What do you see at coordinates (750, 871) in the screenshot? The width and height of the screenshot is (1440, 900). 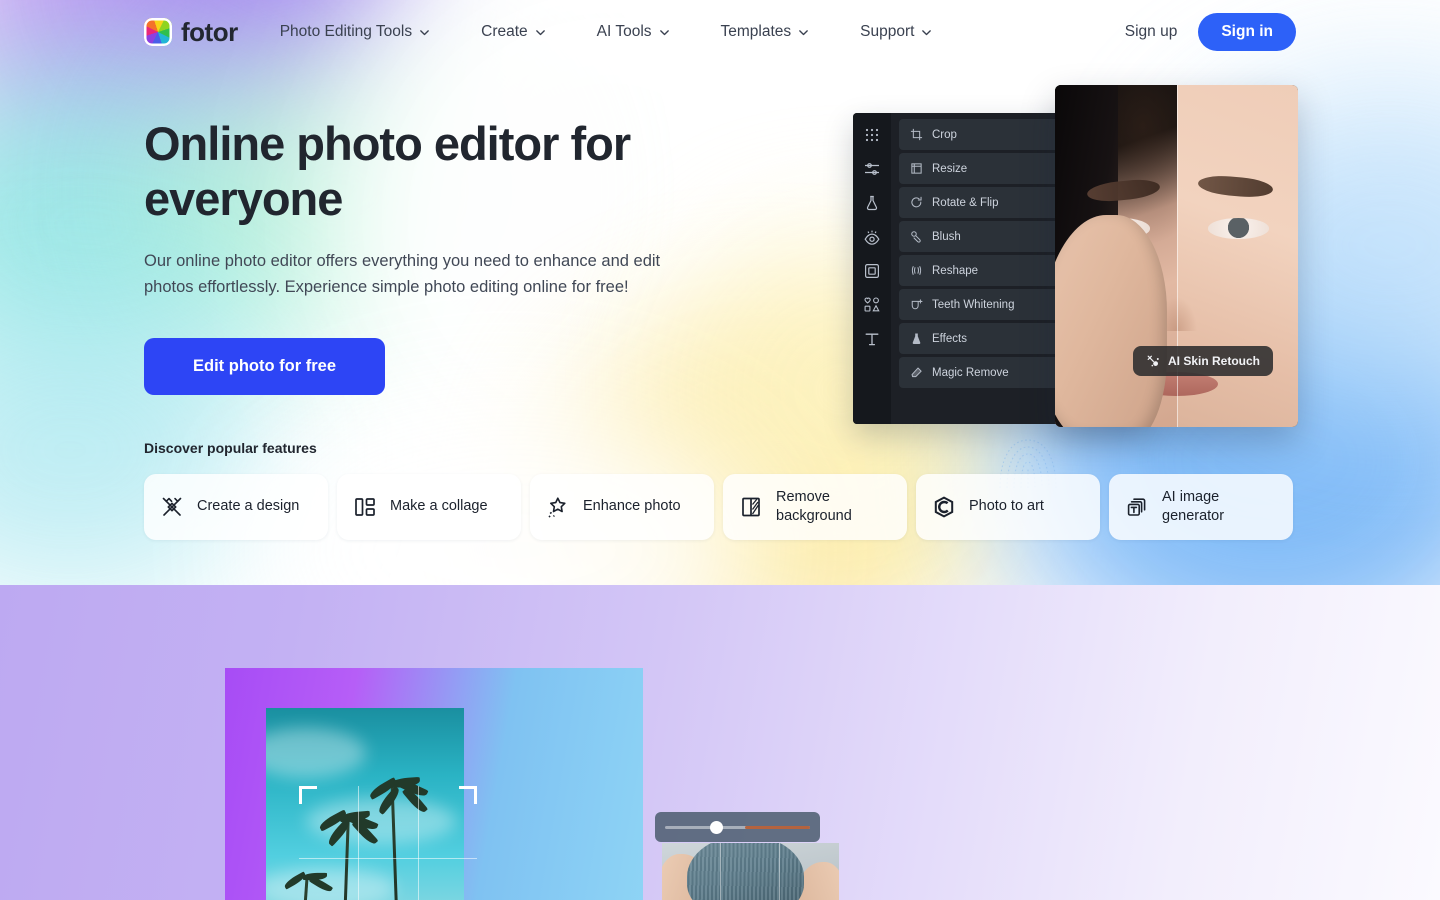 I see `beanie-portrait-photo` at bounding box center [750, 871].